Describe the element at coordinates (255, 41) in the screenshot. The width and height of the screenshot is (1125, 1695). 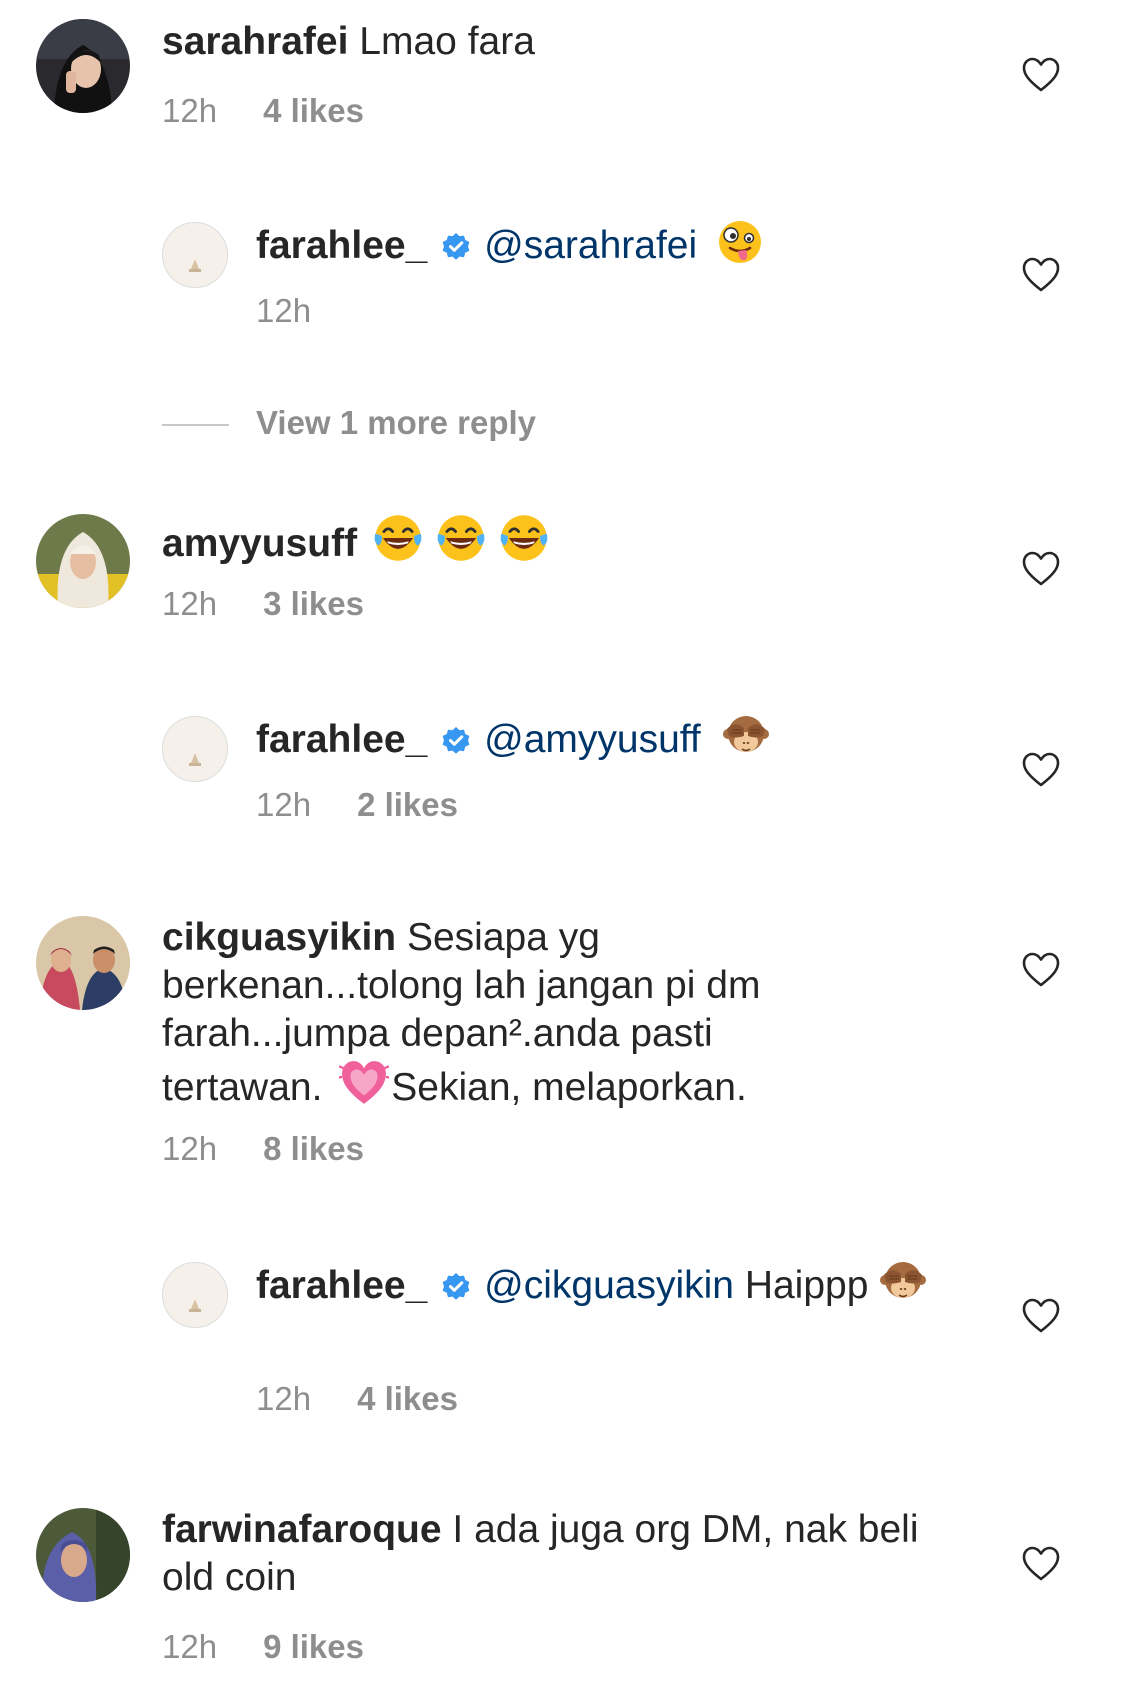
I see `comment-username: sarahrafei` at that location.